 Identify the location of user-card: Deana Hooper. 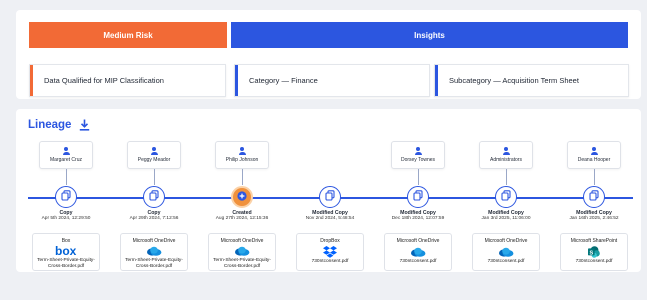
(594, 155).